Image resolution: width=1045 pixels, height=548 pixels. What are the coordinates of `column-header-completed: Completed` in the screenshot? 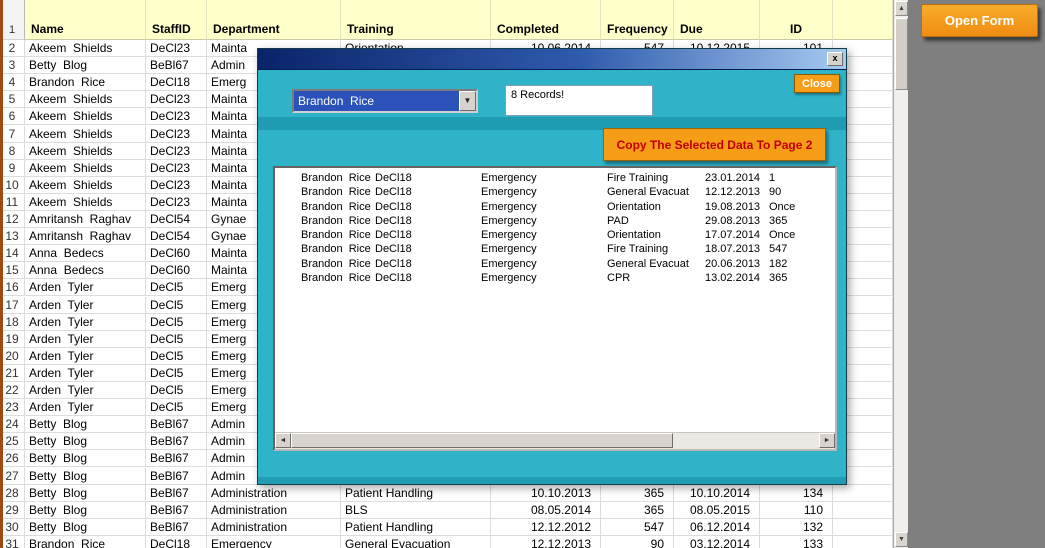 It's located at (546, 20).